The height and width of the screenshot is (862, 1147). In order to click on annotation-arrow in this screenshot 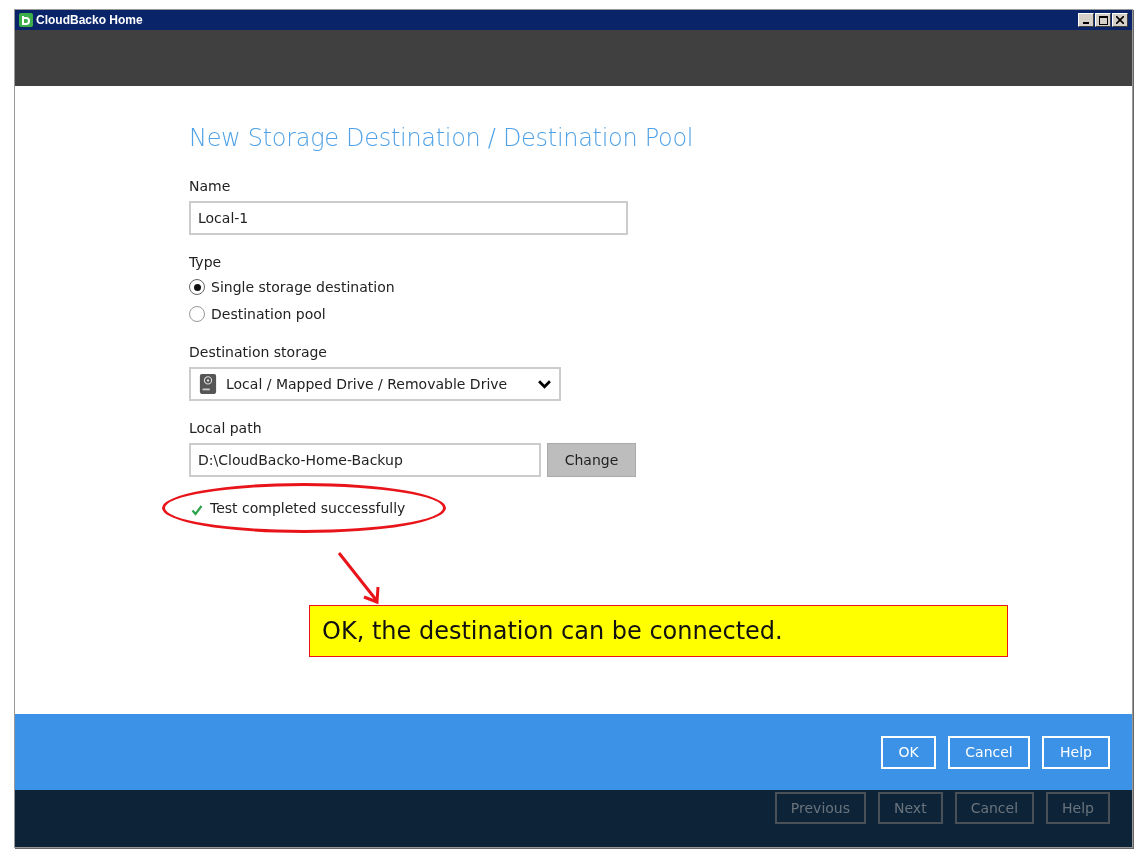, I will do `click(359, 579)`.